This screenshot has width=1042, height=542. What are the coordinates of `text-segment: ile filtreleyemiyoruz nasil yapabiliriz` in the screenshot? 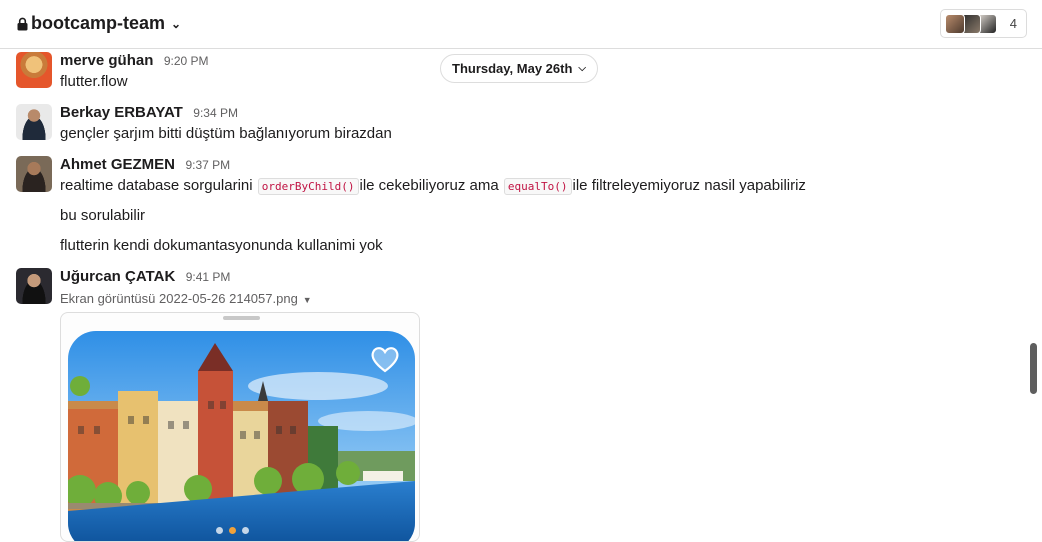 It's located at (689, 185).